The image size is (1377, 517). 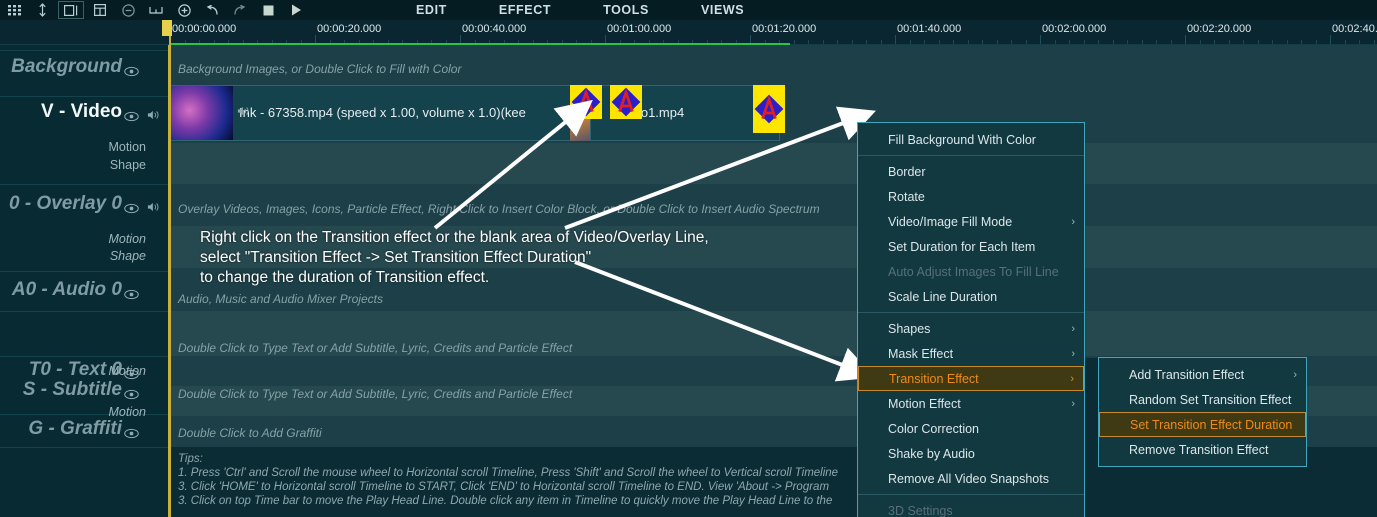 I want to click on track-label-audio0: A0 - Audio 0, so click(x=67, y=290).